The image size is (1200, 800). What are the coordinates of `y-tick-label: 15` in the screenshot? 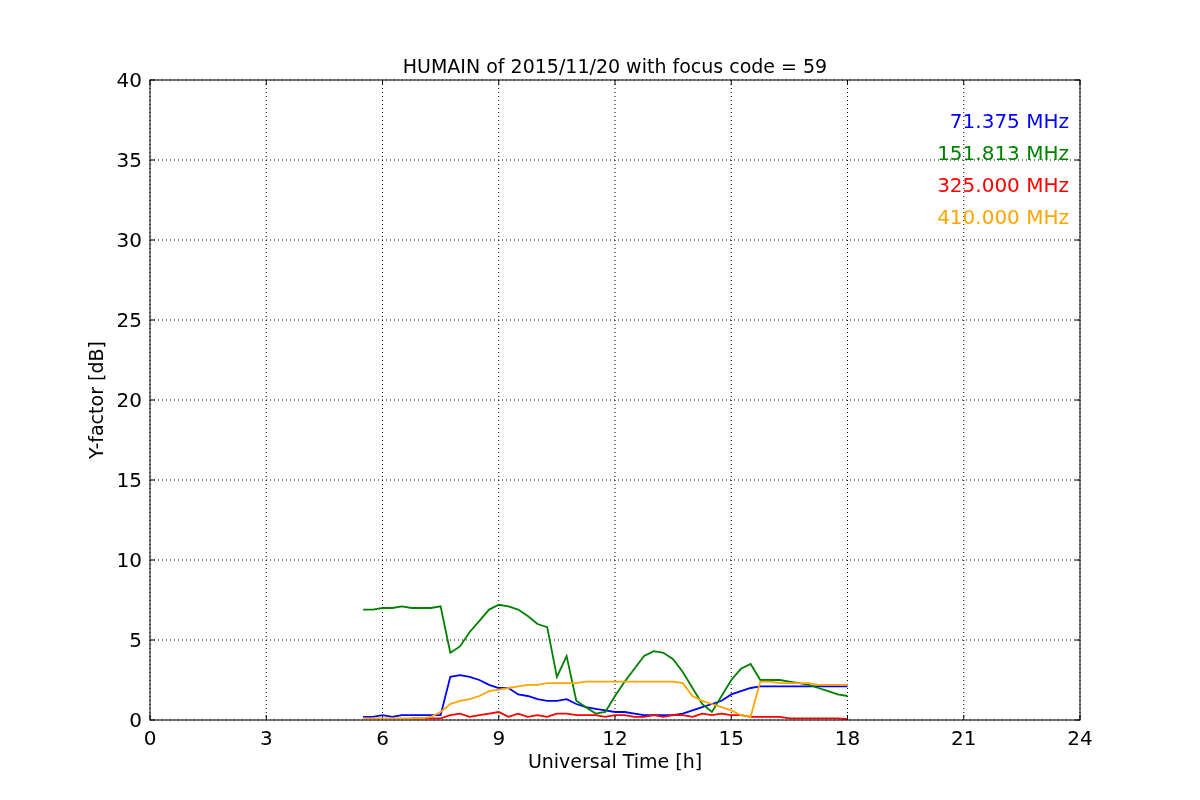 It's located at (129, 480).